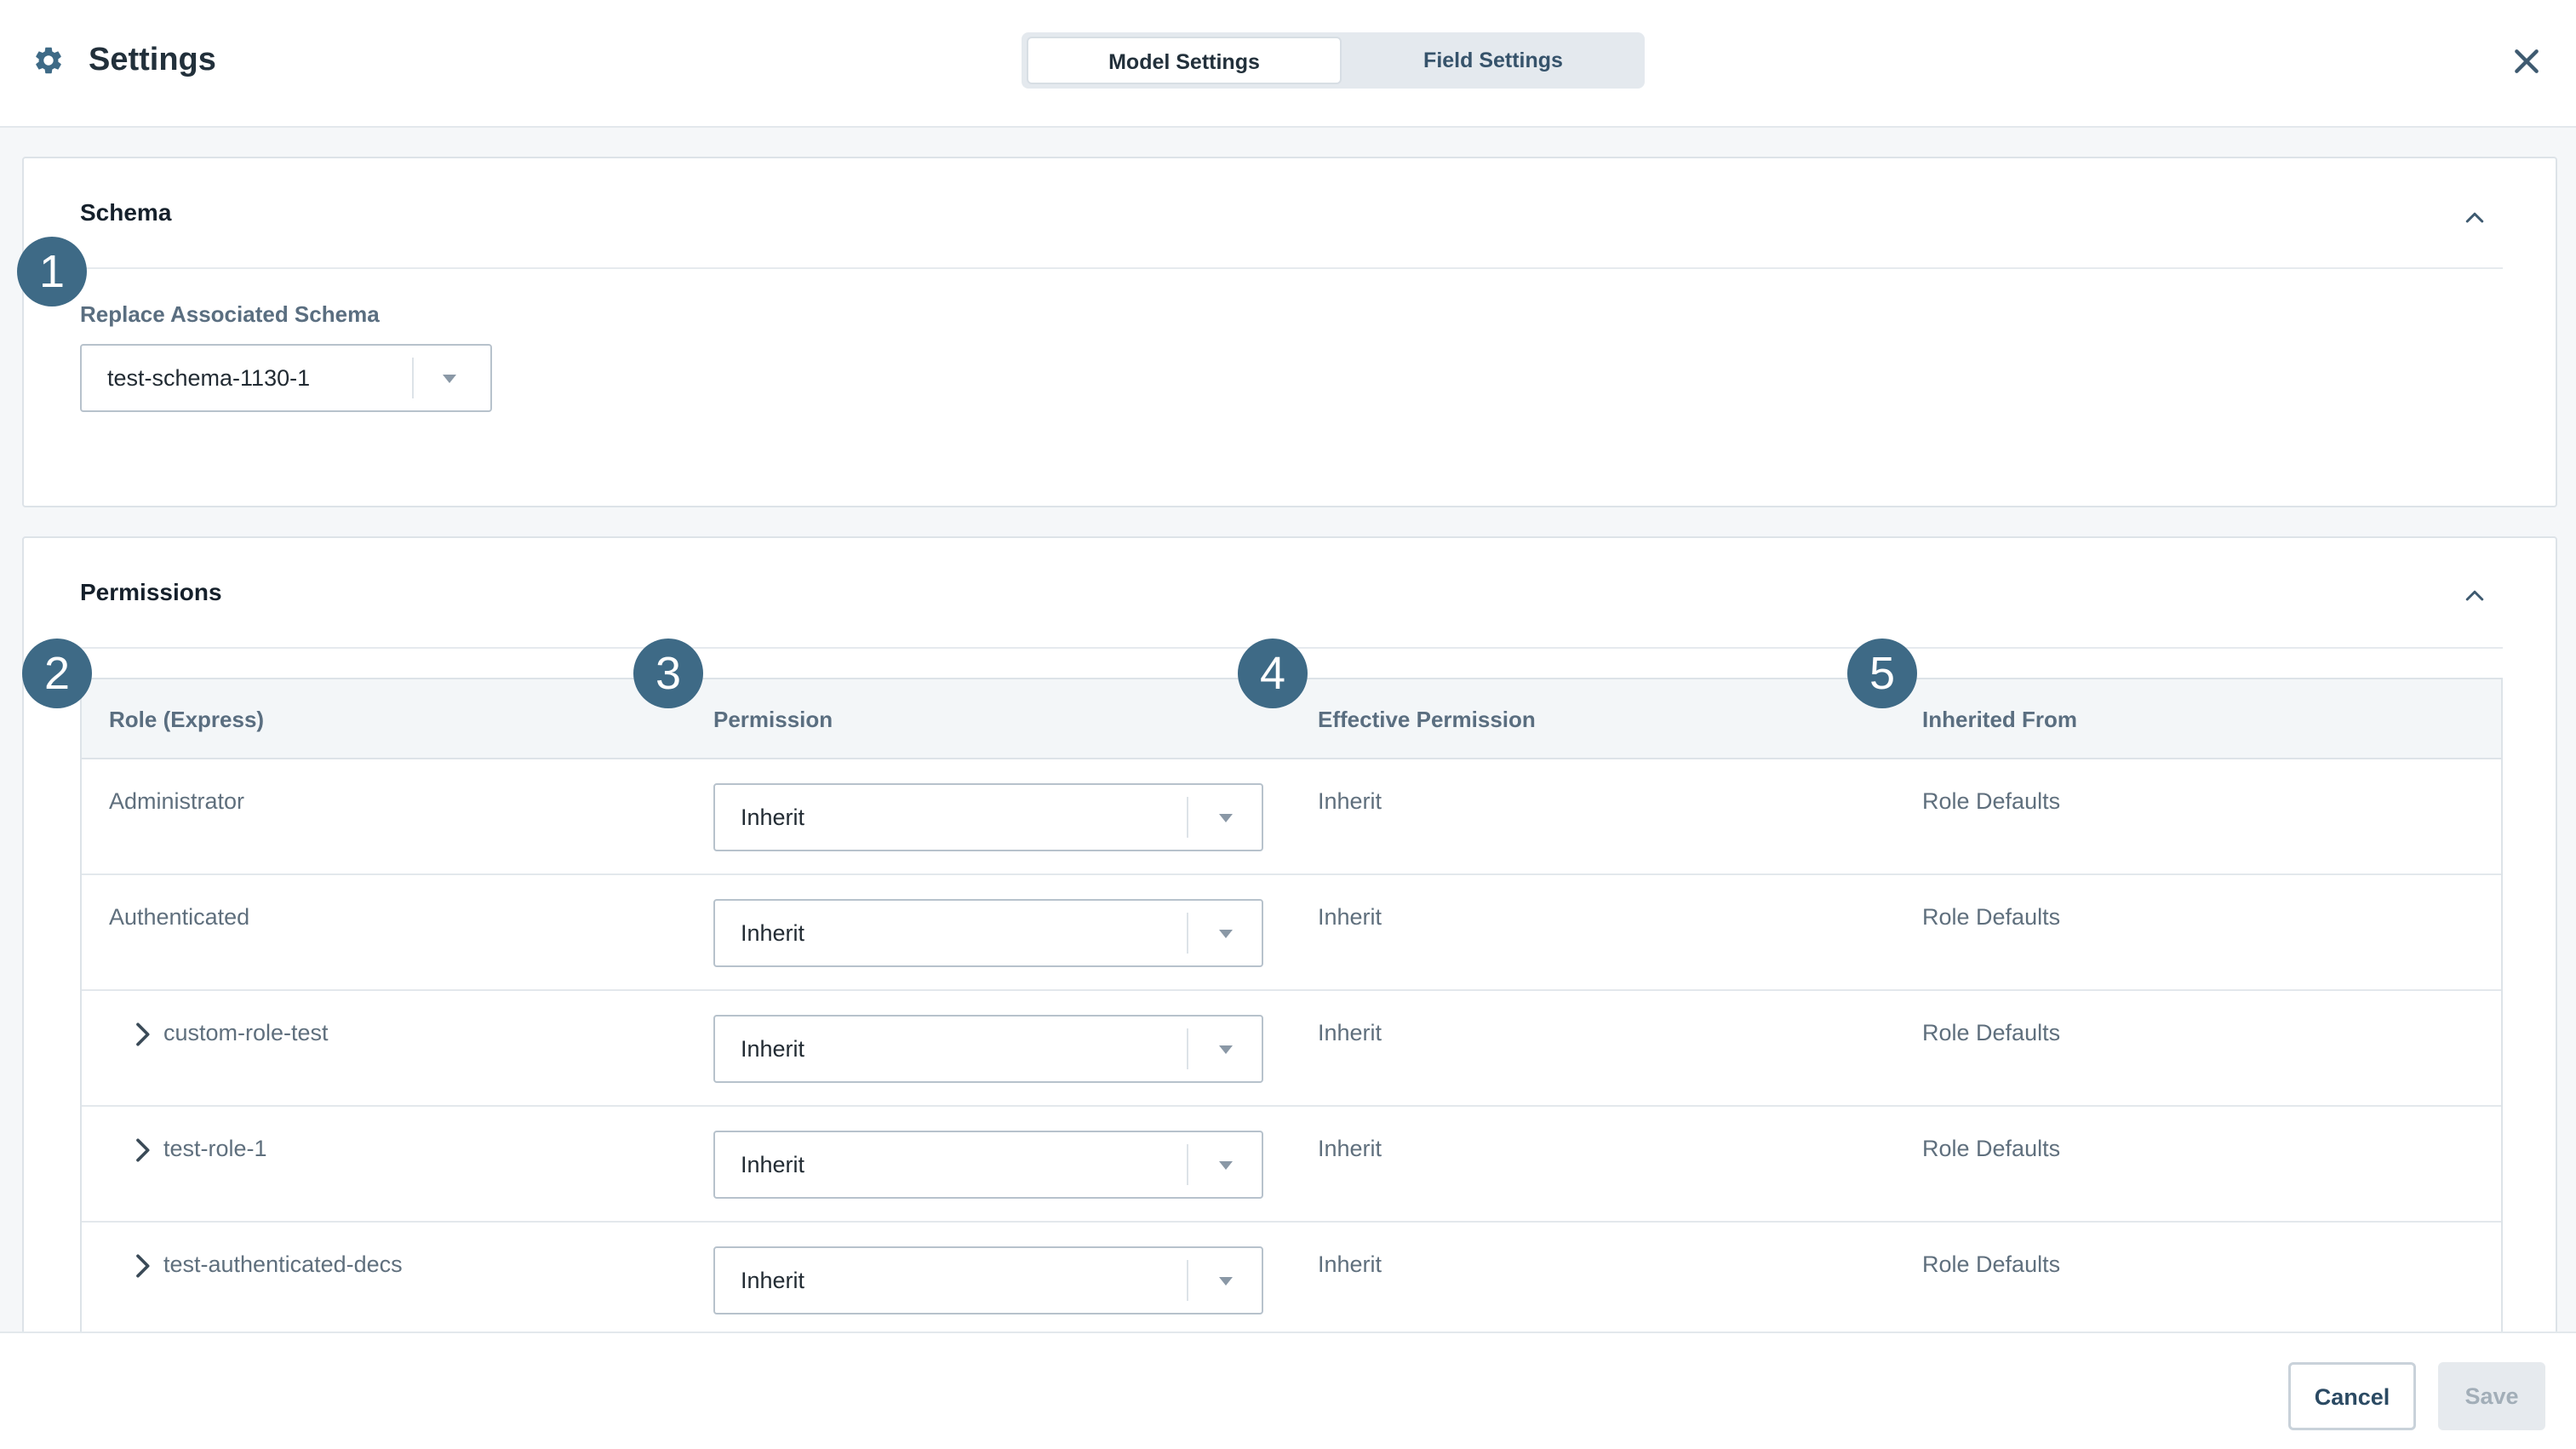  I want to click on save-button: Save, so click(2492, 1396).